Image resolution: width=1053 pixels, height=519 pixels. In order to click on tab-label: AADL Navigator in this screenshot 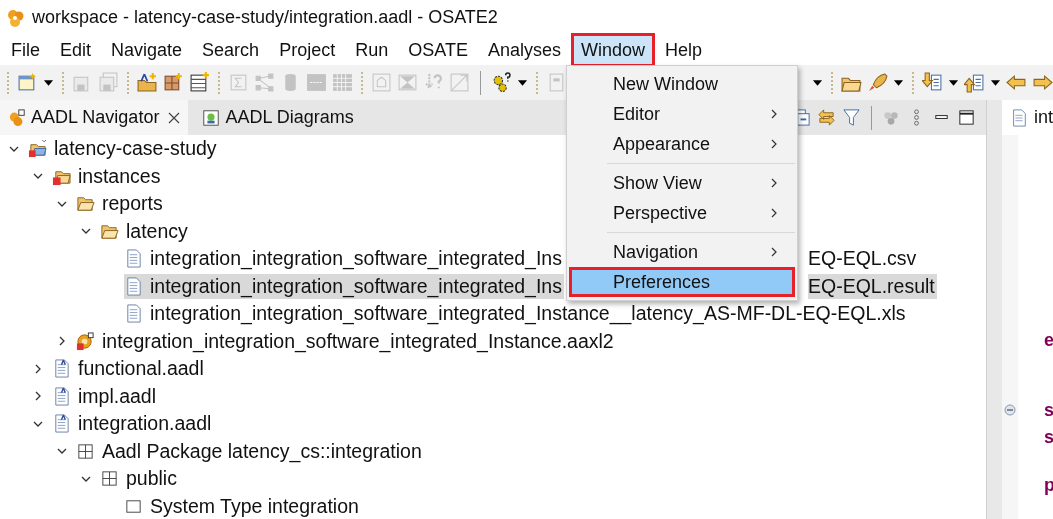, I will do `click(95, 117)`.